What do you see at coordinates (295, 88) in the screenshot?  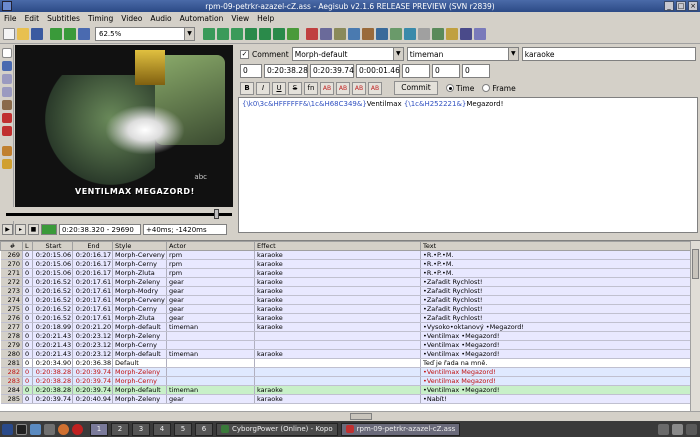 I see `strikeout-button: S` at bounding box center [295, 88].